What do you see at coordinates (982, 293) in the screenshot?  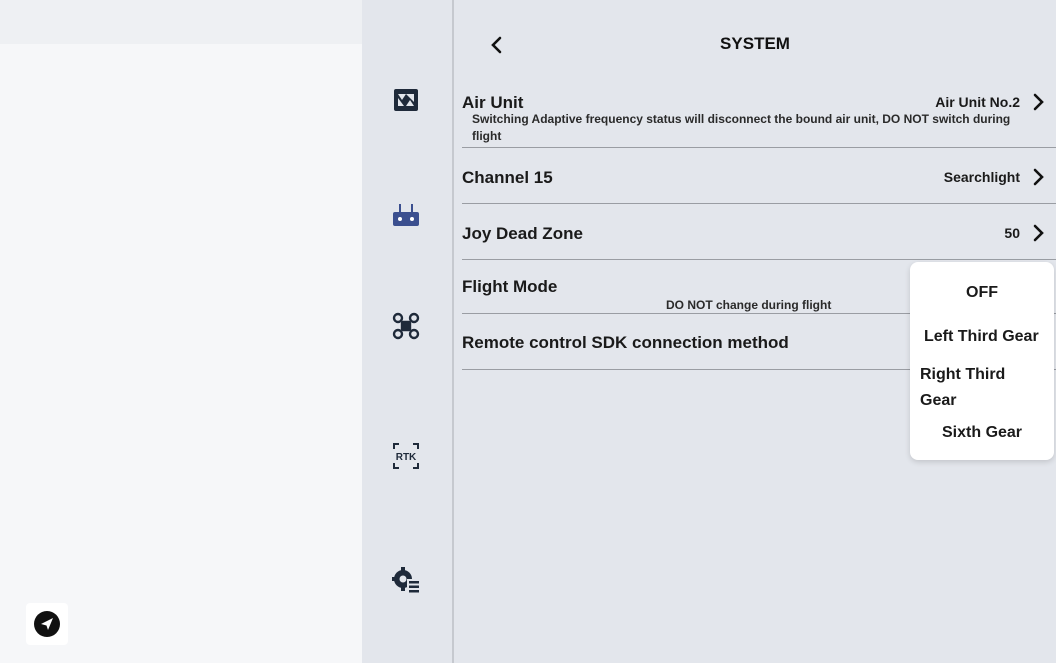 I see `option-off: OFF` at bounding box center [982, 293].